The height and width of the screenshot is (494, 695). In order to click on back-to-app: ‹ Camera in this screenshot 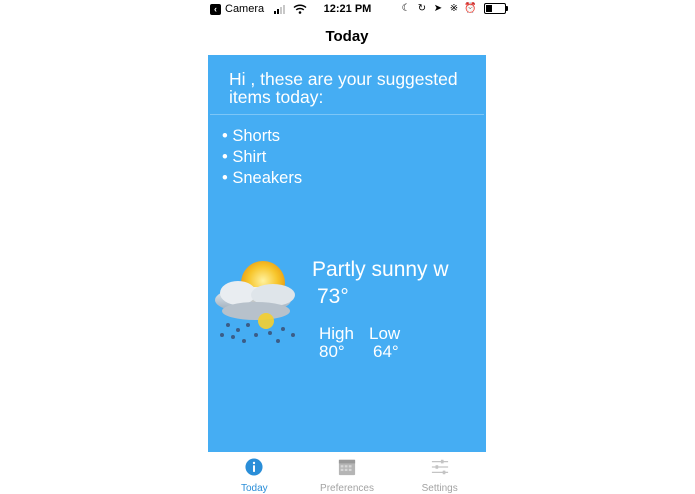, I will do `click(258, 9)`.